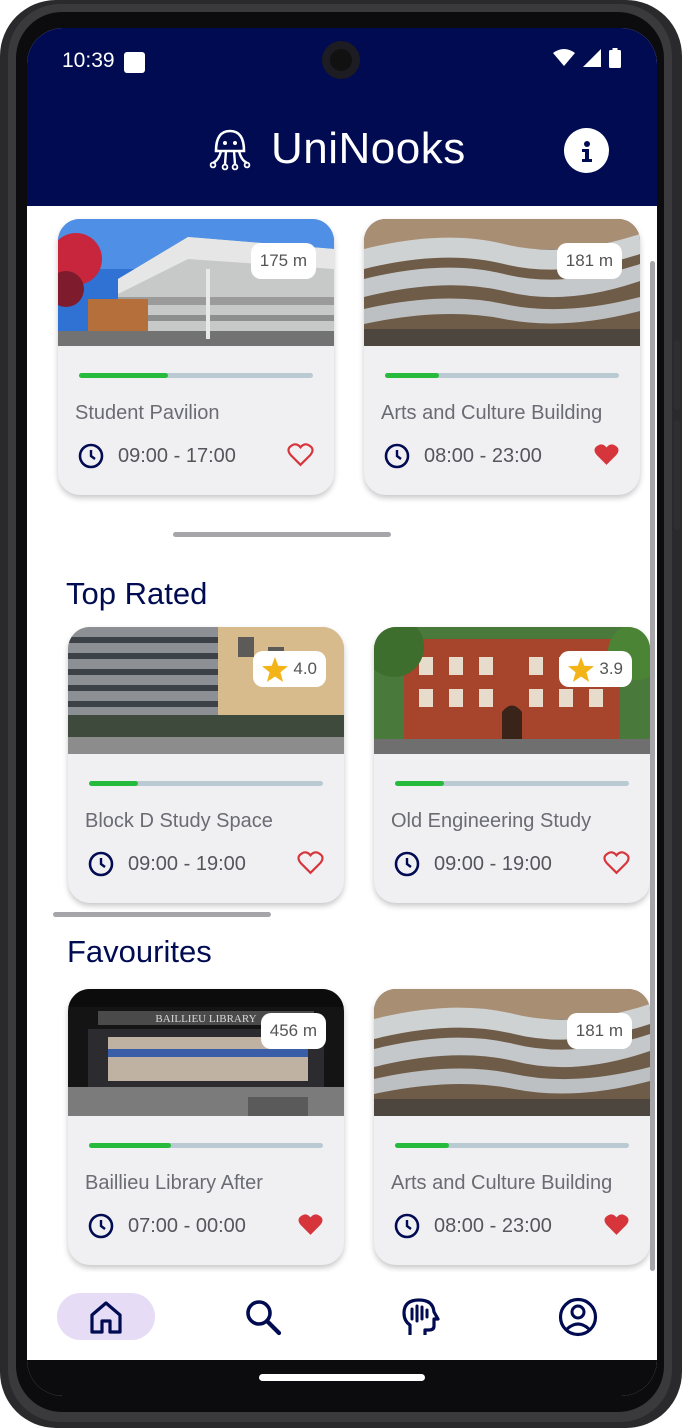 The width and height of the screenshot is (682, 1428). I want to click on distance-label: 175 m, so click(283, 260).